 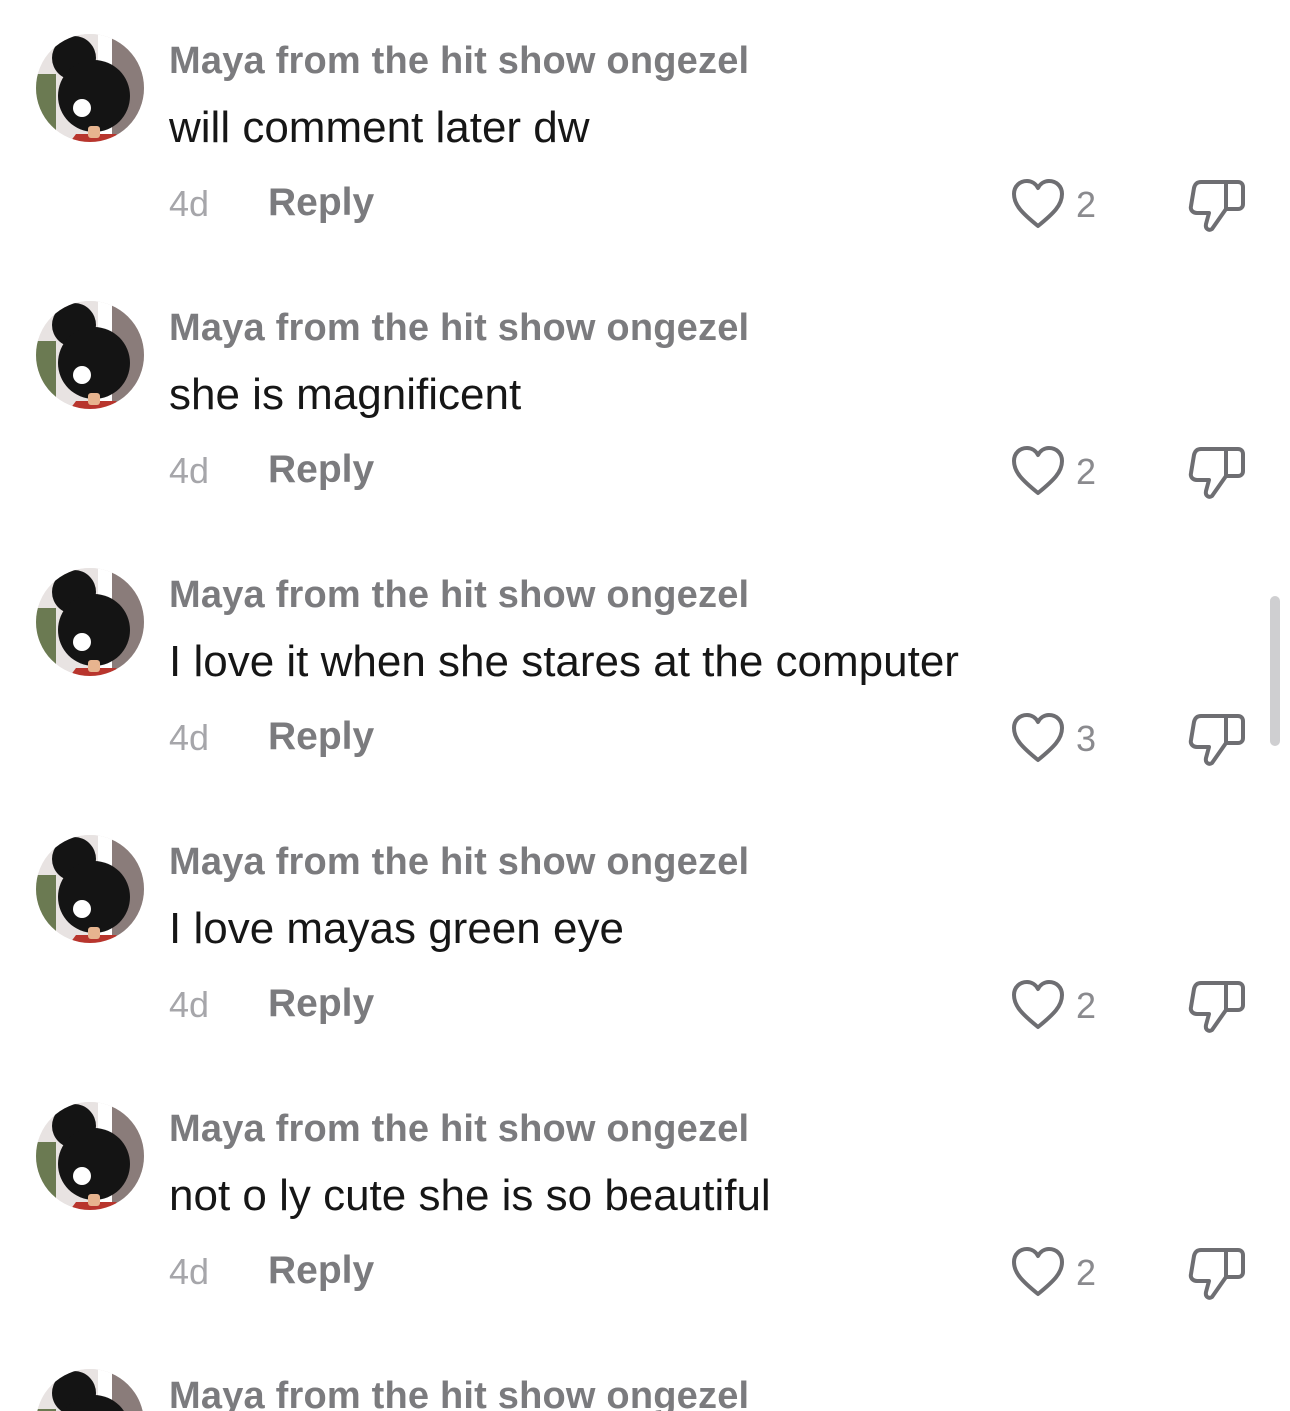 What do you see at coordinates (1275, 671) in the screenshot?
I see `scrollbar` at bounding box center [1275, 671].